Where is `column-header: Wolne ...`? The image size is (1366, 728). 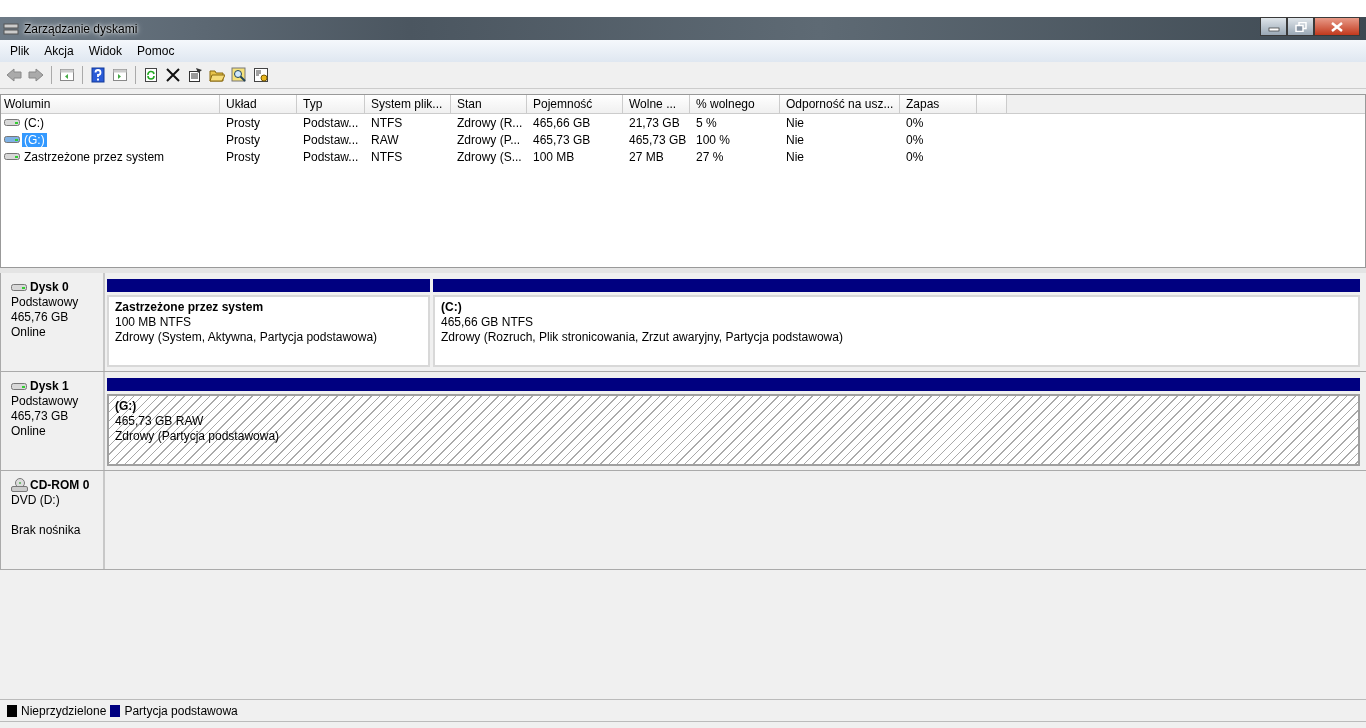 column-header: Wolne ... is located at coordinates (656, 104).